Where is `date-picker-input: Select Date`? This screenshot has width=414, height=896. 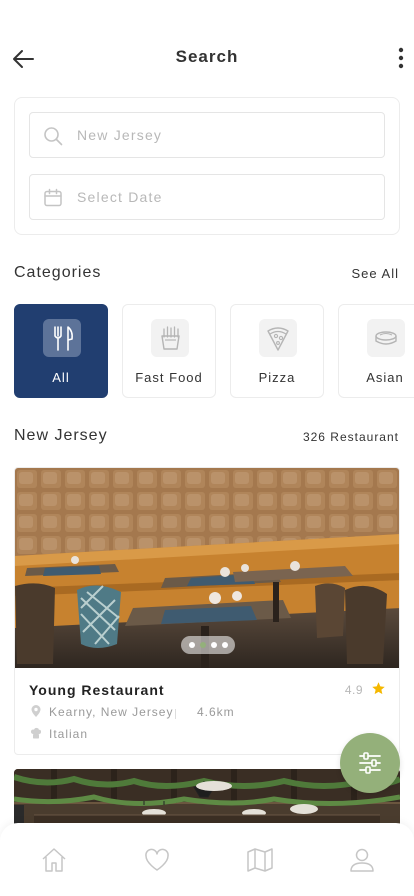 date-picker-input: Select Date is located at coordinates (207, 197).